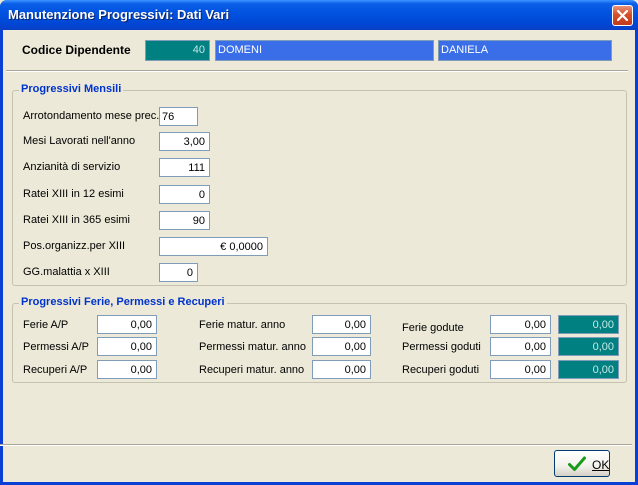 The image size is (638, 485). Describe the element at coordinates (341, 324) in the screenshot. I see `ferie-matur-field: 0,00` at that location.